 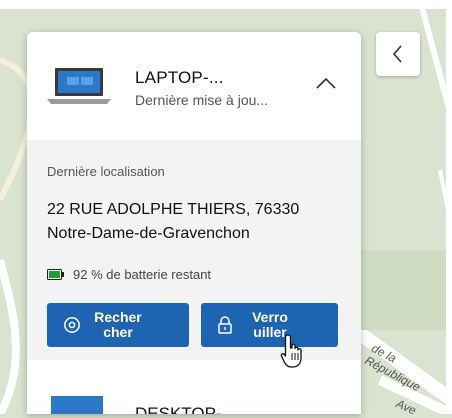 I want to click on find-label-line-2: cher, so click(x=118, y=332).